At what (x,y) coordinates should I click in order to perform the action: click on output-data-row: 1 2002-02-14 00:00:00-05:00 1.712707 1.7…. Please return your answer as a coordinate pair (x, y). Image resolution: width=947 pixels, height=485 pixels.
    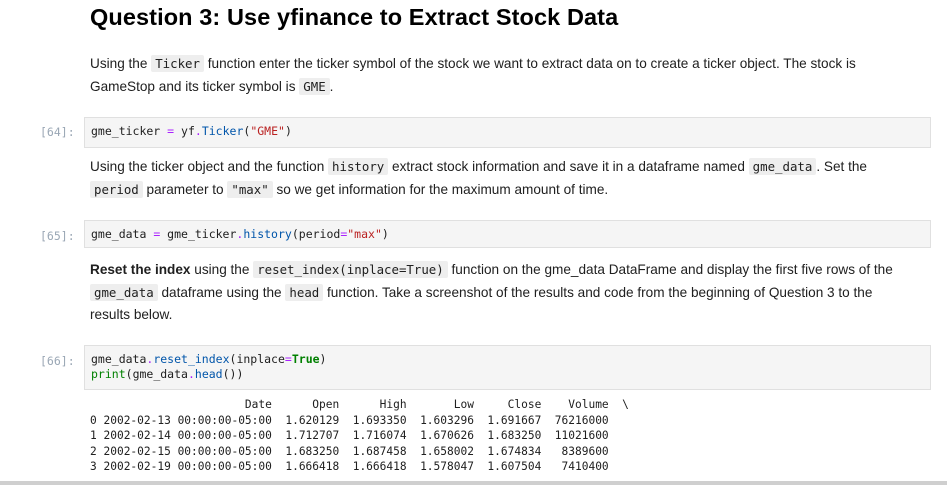
    Looking at the image, I should click on (359, 436).